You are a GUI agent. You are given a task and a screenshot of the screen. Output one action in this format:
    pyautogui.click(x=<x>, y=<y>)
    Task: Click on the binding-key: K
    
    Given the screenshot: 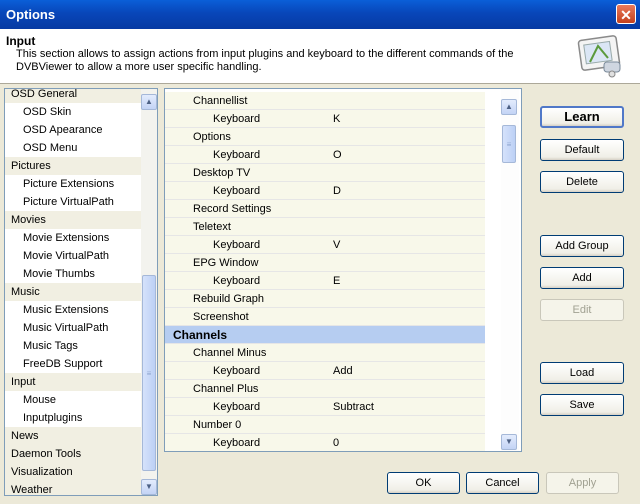 What is the action you would take?
    pyautogui.click(x=337, y=119)
    